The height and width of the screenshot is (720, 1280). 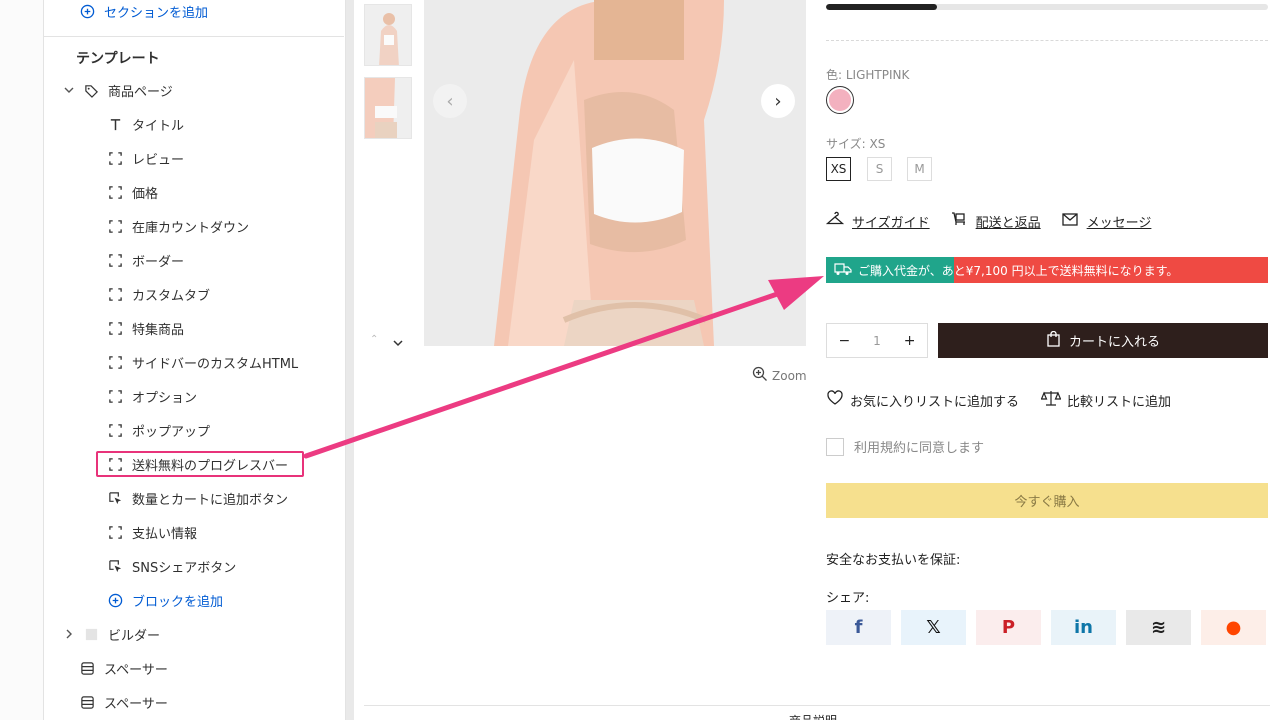 What do you see at coordinates (134, 636) in the screenshot?
I see `builder-label: ビルダー` at bounding box center [134, 636].